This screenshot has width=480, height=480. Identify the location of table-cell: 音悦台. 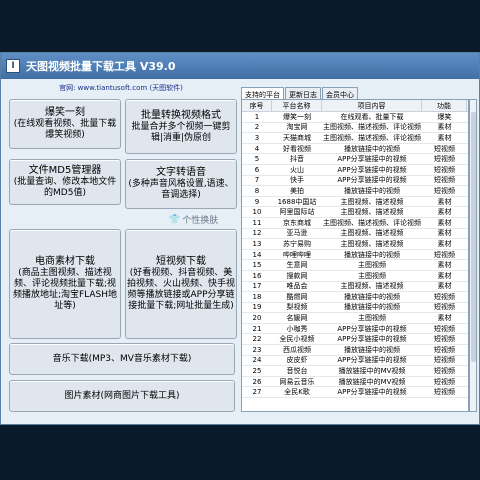
(297, 371).